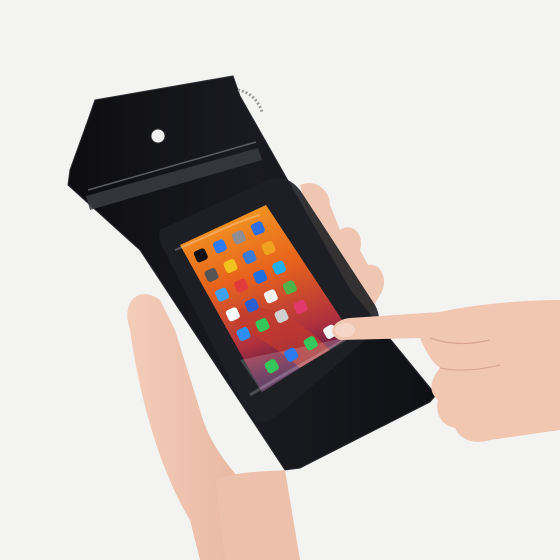 This screenshot has width=560, height=560. I want to click on fingertip, so click(345, 330).